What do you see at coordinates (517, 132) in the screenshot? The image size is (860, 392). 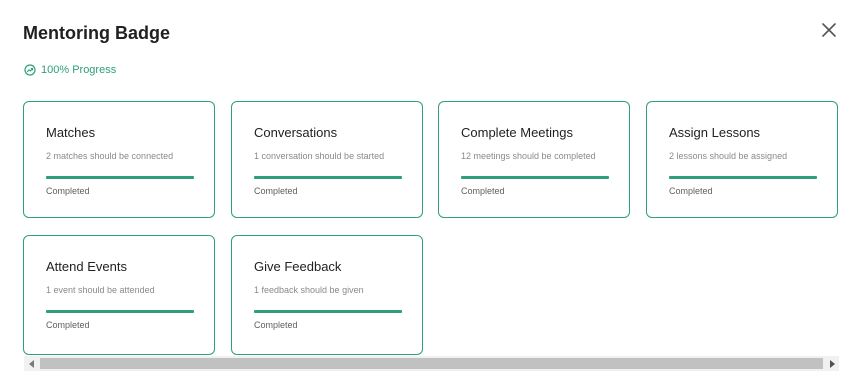 I see `card-title: Complete Meetings` at bounding box center [517, 132].